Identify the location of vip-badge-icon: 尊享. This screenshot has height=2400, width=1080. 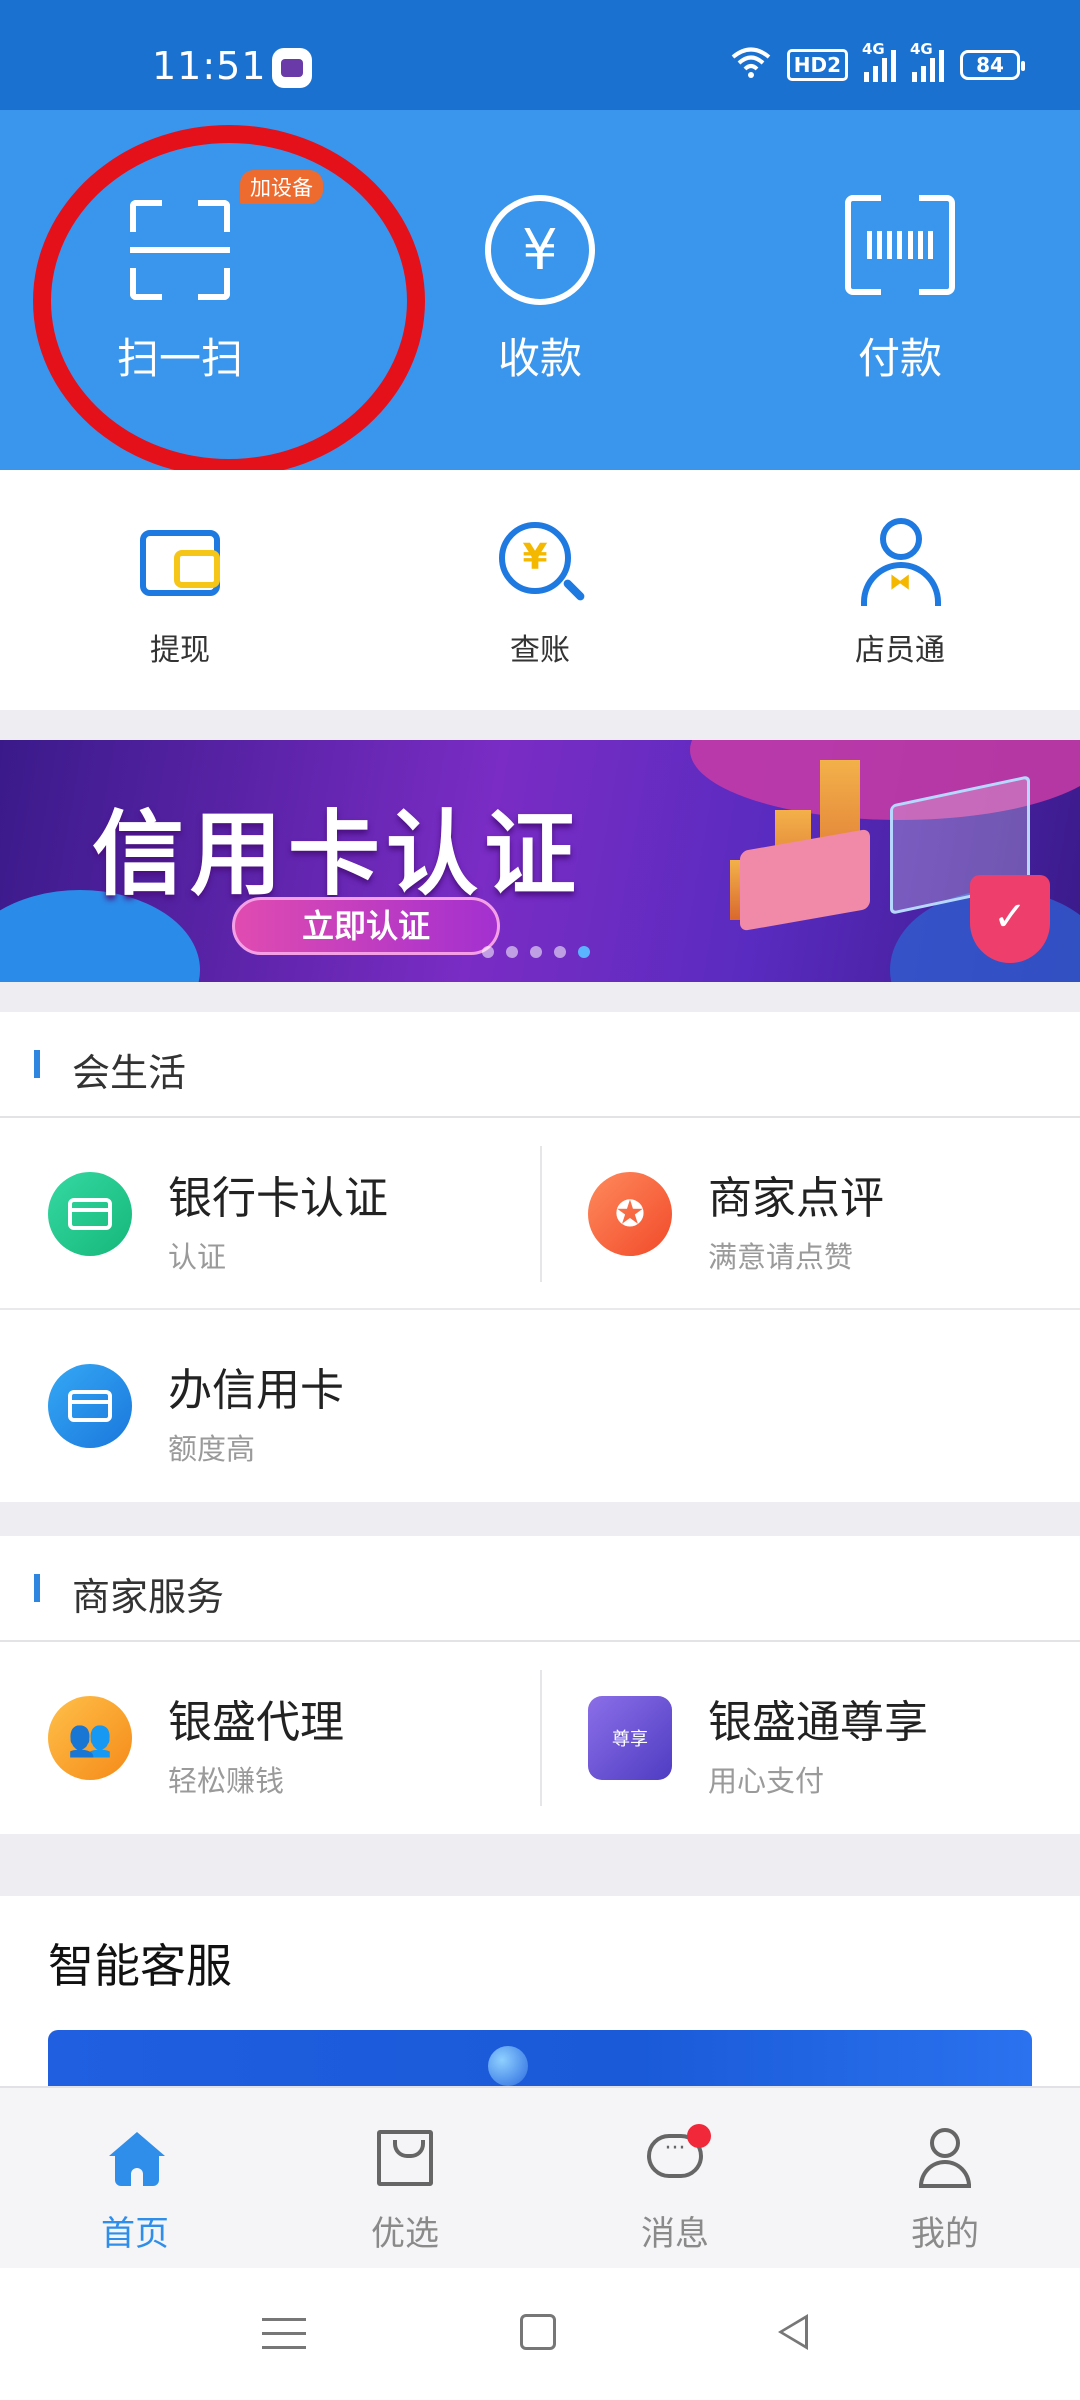
(630, 1738).